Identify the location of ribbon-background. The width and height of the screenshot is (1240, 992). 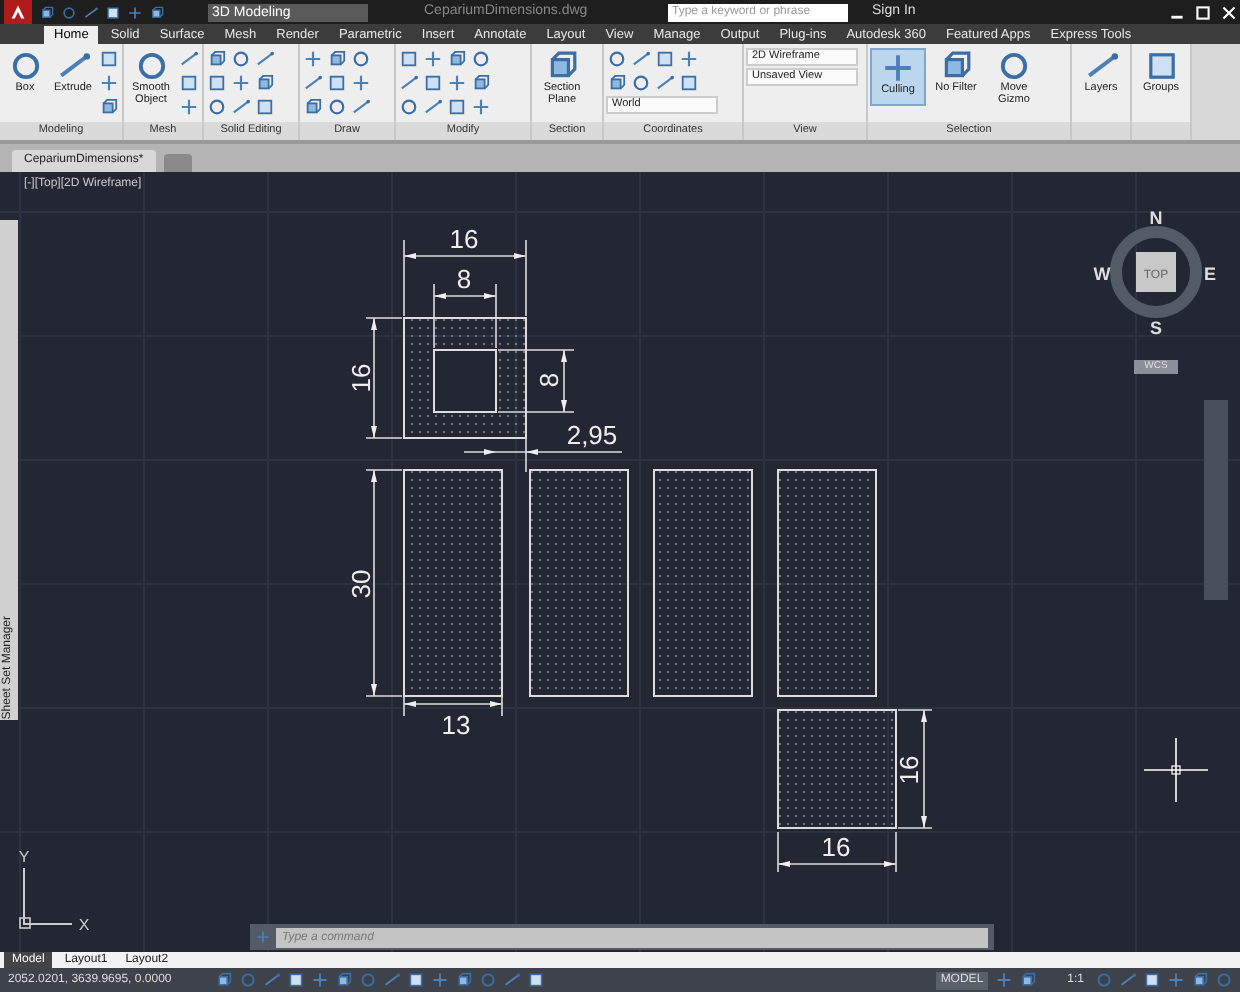
(1216, 92).